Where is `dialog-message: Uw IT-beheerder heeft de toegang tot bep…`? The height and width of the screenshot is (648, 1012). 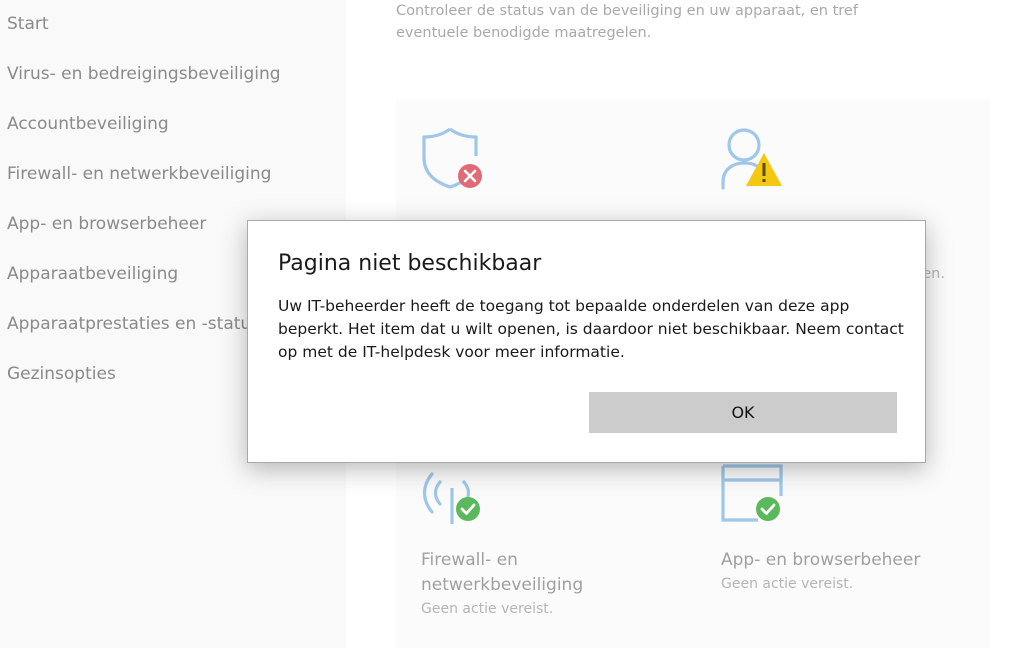
dialog-message: Uw IT-beheerder heeft de toegang tot bep… is located at coordinates (591, 329).